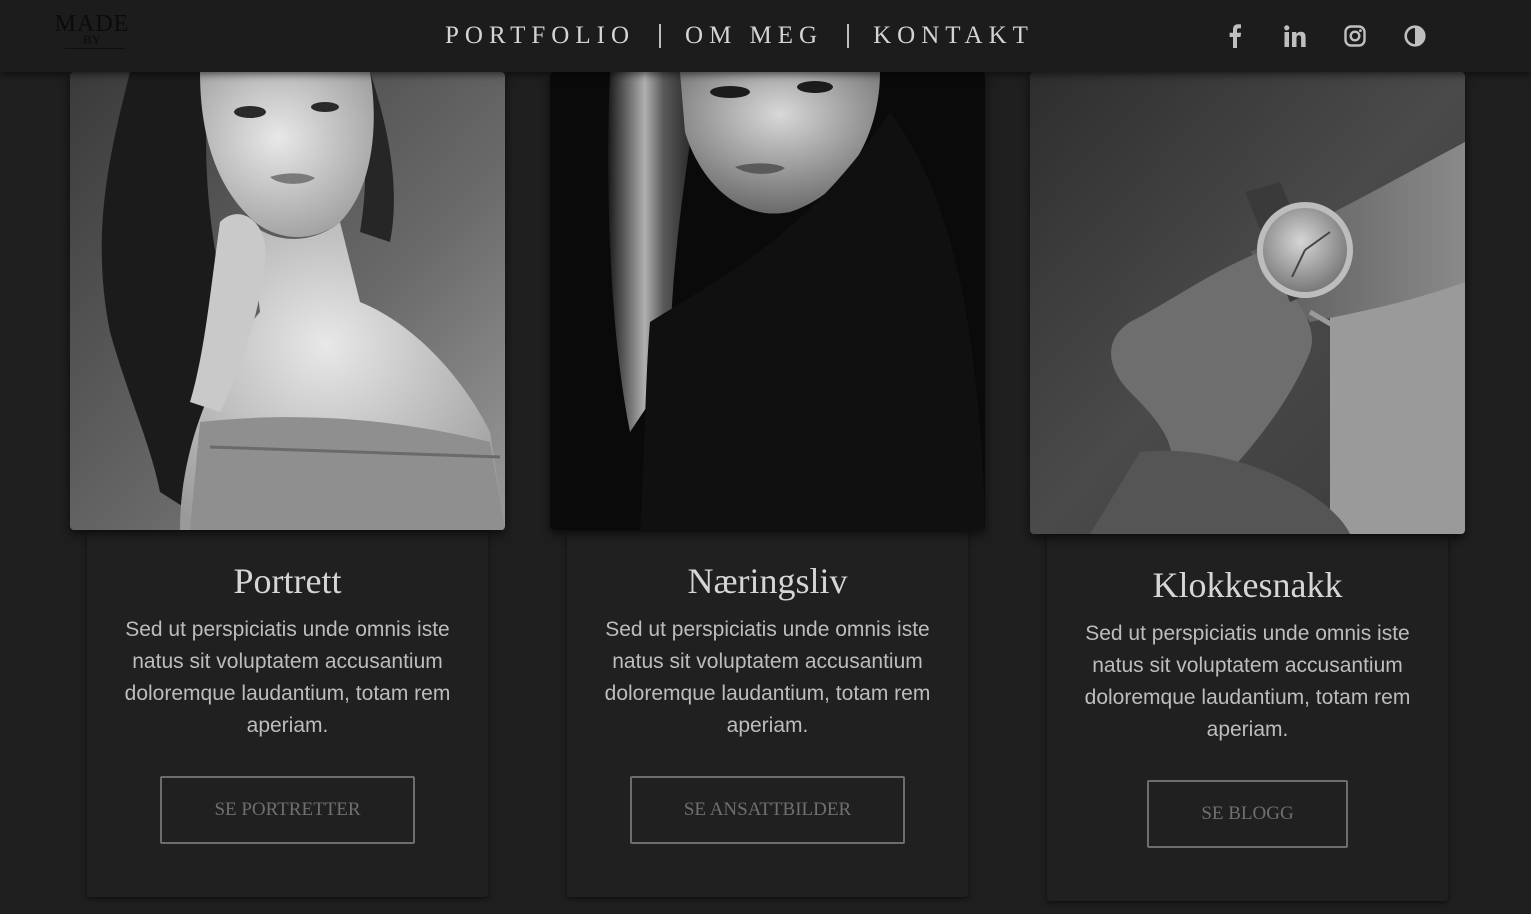 This screenshot has height=914, width=1531. Describe the element at coordinates (1247, 303) in the screenshot. I see `card-photo-klokkesnakk` at that location.